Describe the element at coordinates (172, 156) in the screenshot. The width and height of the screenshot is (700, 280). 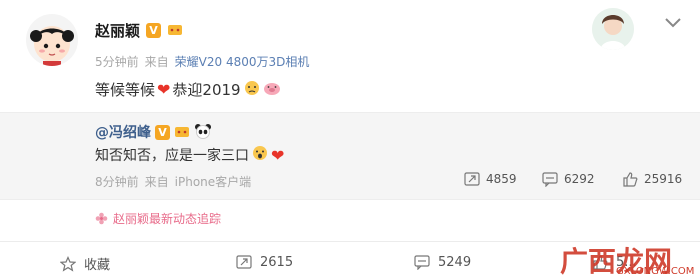
I see `repost-text: 知否知否，应是一家三口` at that location.